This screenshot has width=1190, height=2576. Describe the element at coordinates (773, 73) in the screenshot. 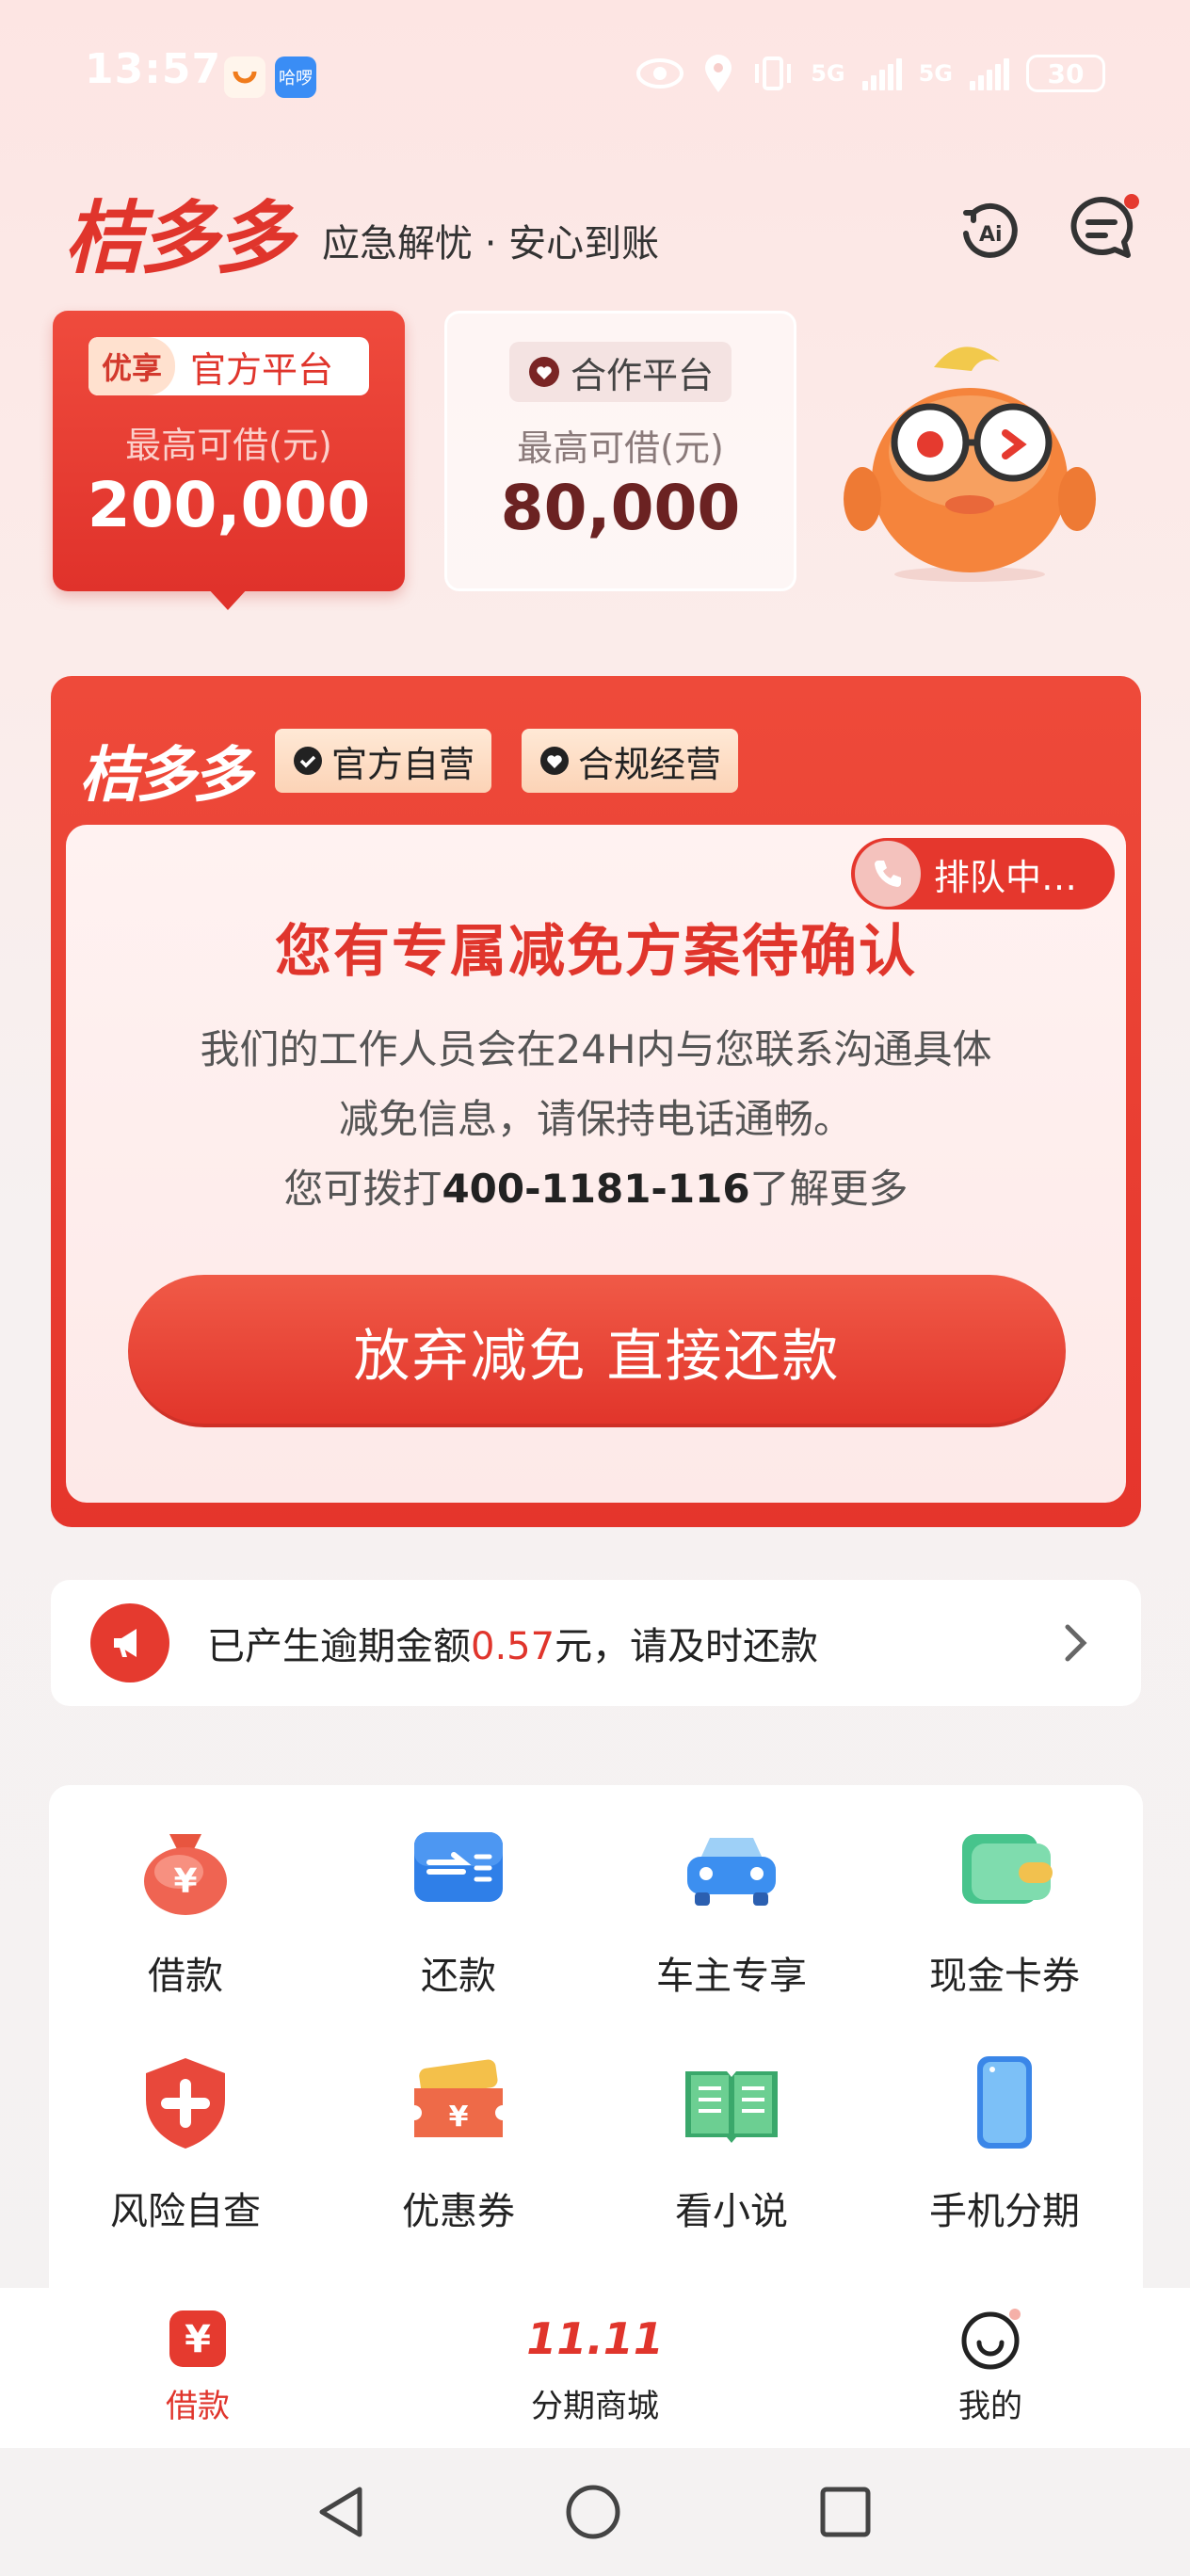

I see `vibrate-icon` at that location.